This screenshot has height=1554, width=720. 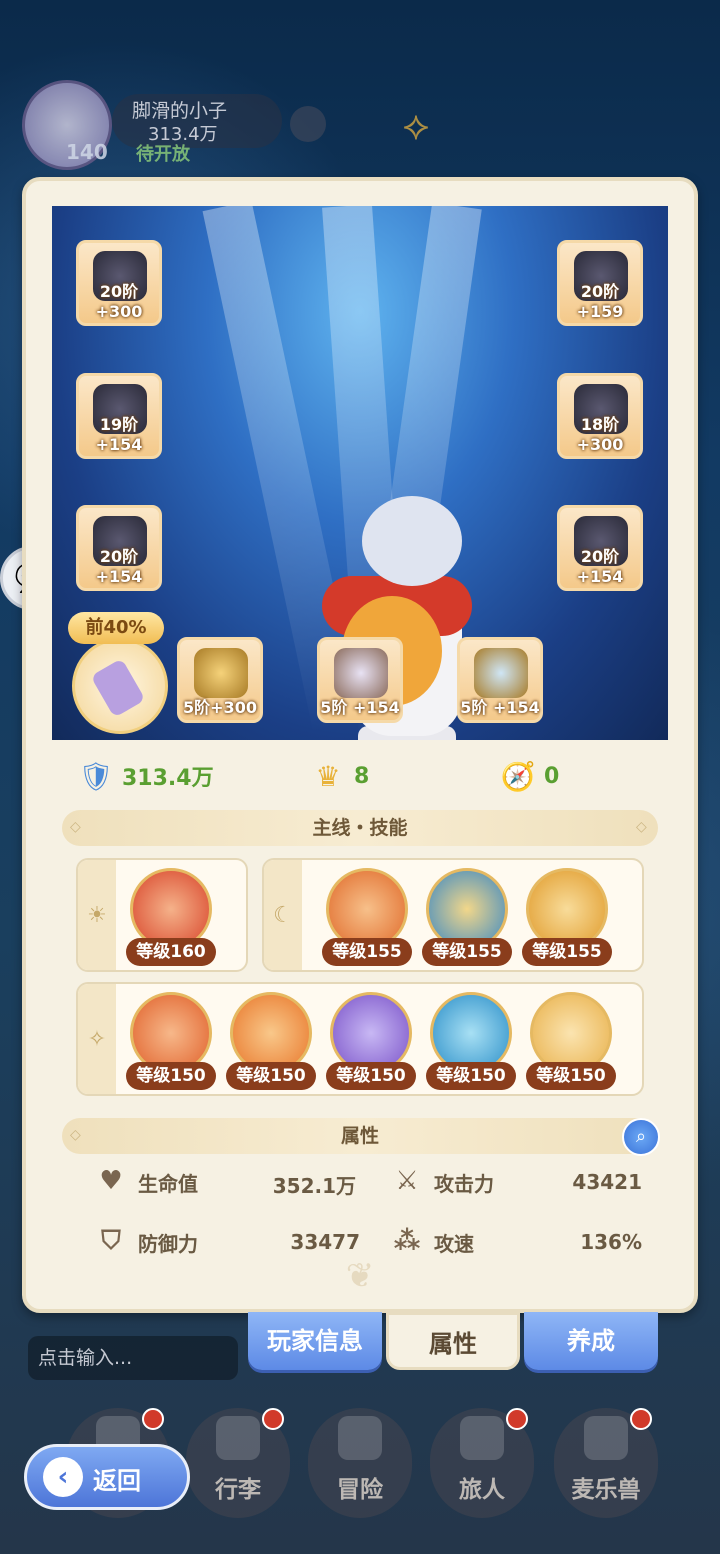 I want to click on magnifier-button: ⌕, so click(x=641, y=1137).